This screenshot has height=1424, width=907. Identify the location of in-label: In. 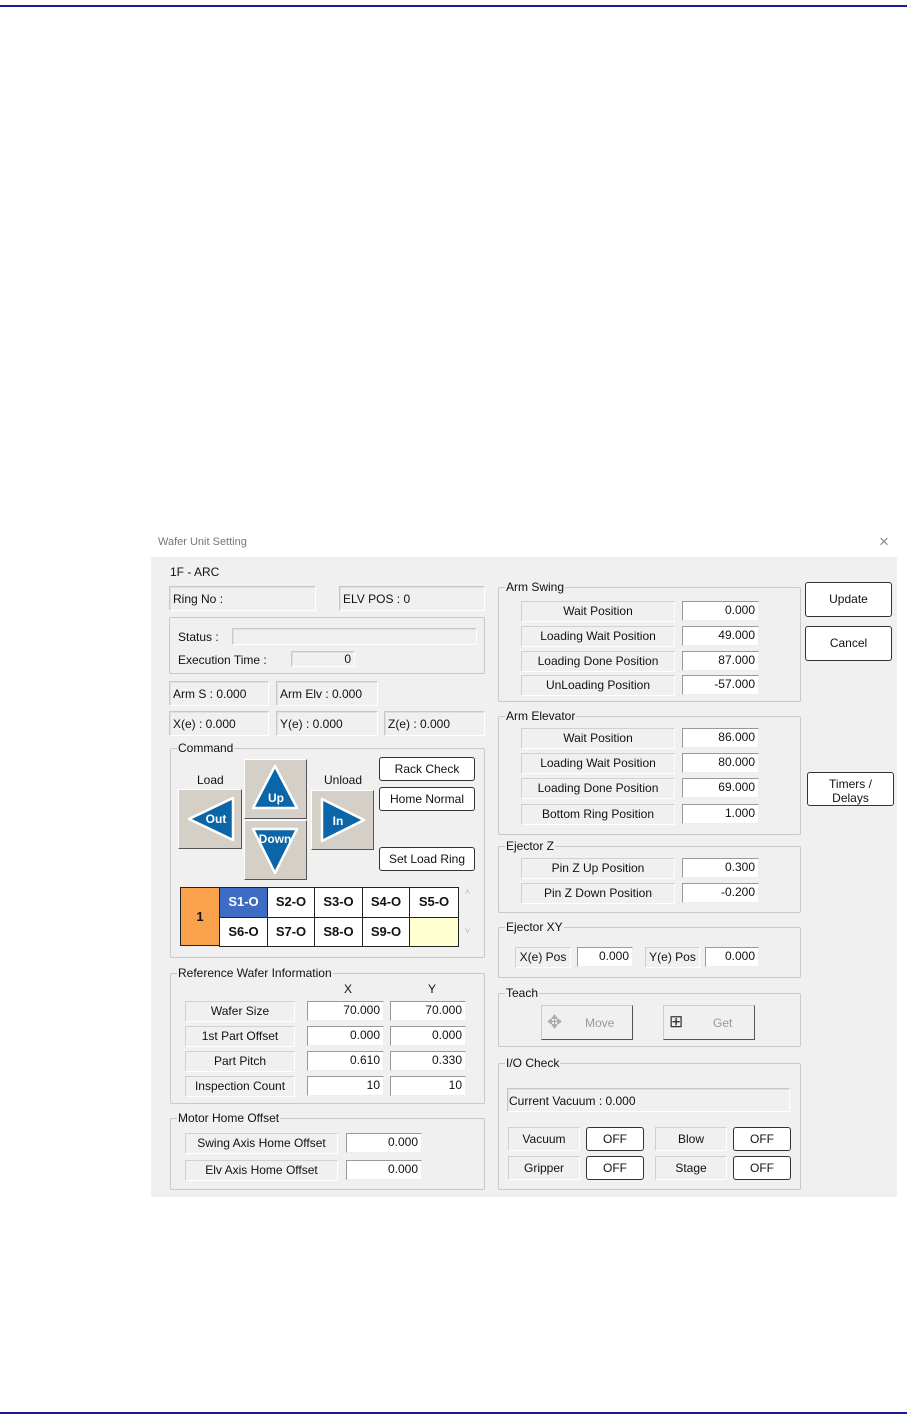
(338, 821).